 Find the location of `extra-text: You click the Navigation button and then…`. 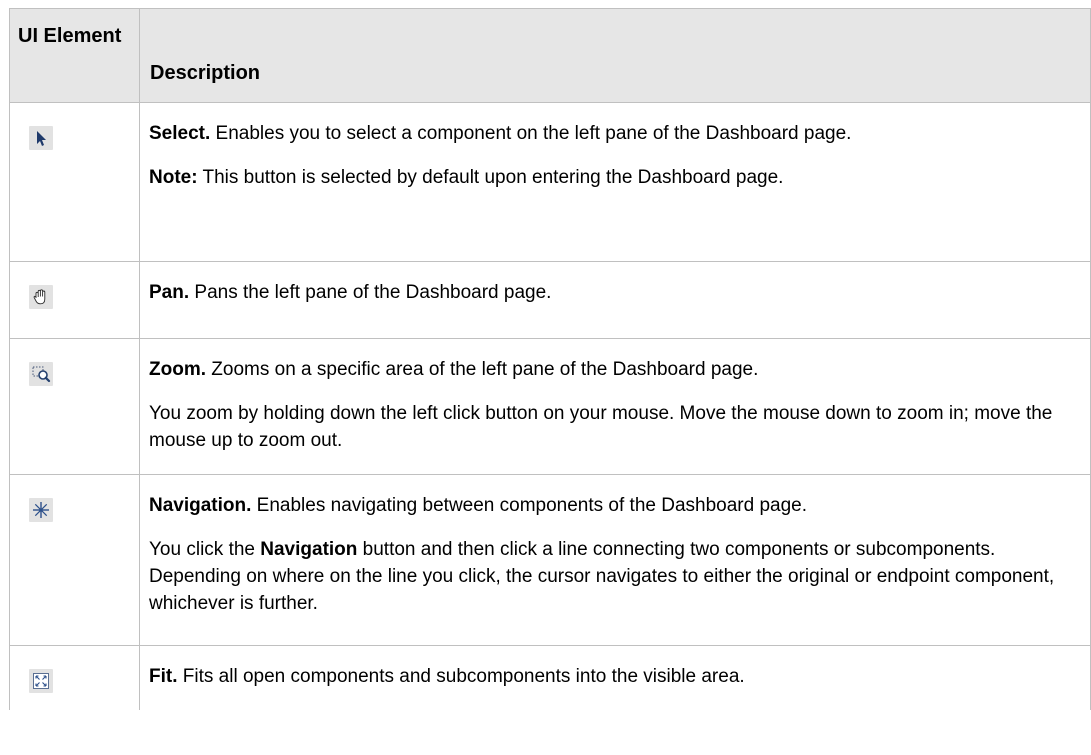

extra-text: You click the Navigation button and then… is located at coordinates (613, 576).